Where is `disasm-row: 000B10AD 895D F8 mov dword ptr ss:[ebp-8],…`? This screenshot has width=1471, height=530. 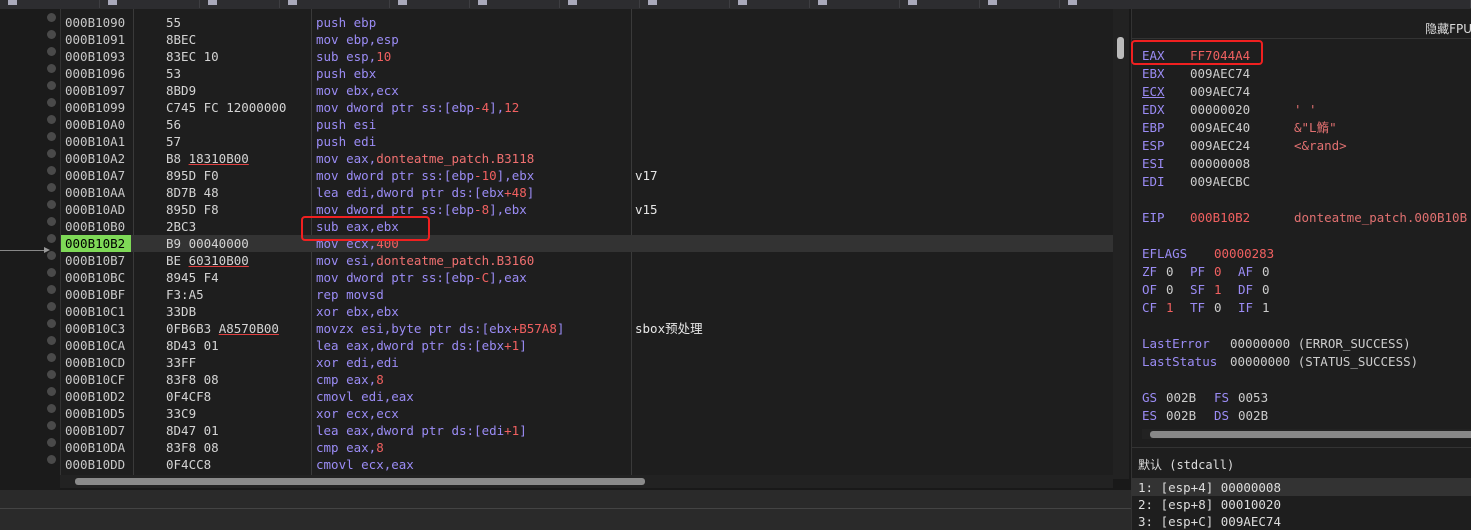
disasm-row: 000B10AD 895D F8 mov dword ptr ss:[ebp-8],… is located at coordinates (587, 209).